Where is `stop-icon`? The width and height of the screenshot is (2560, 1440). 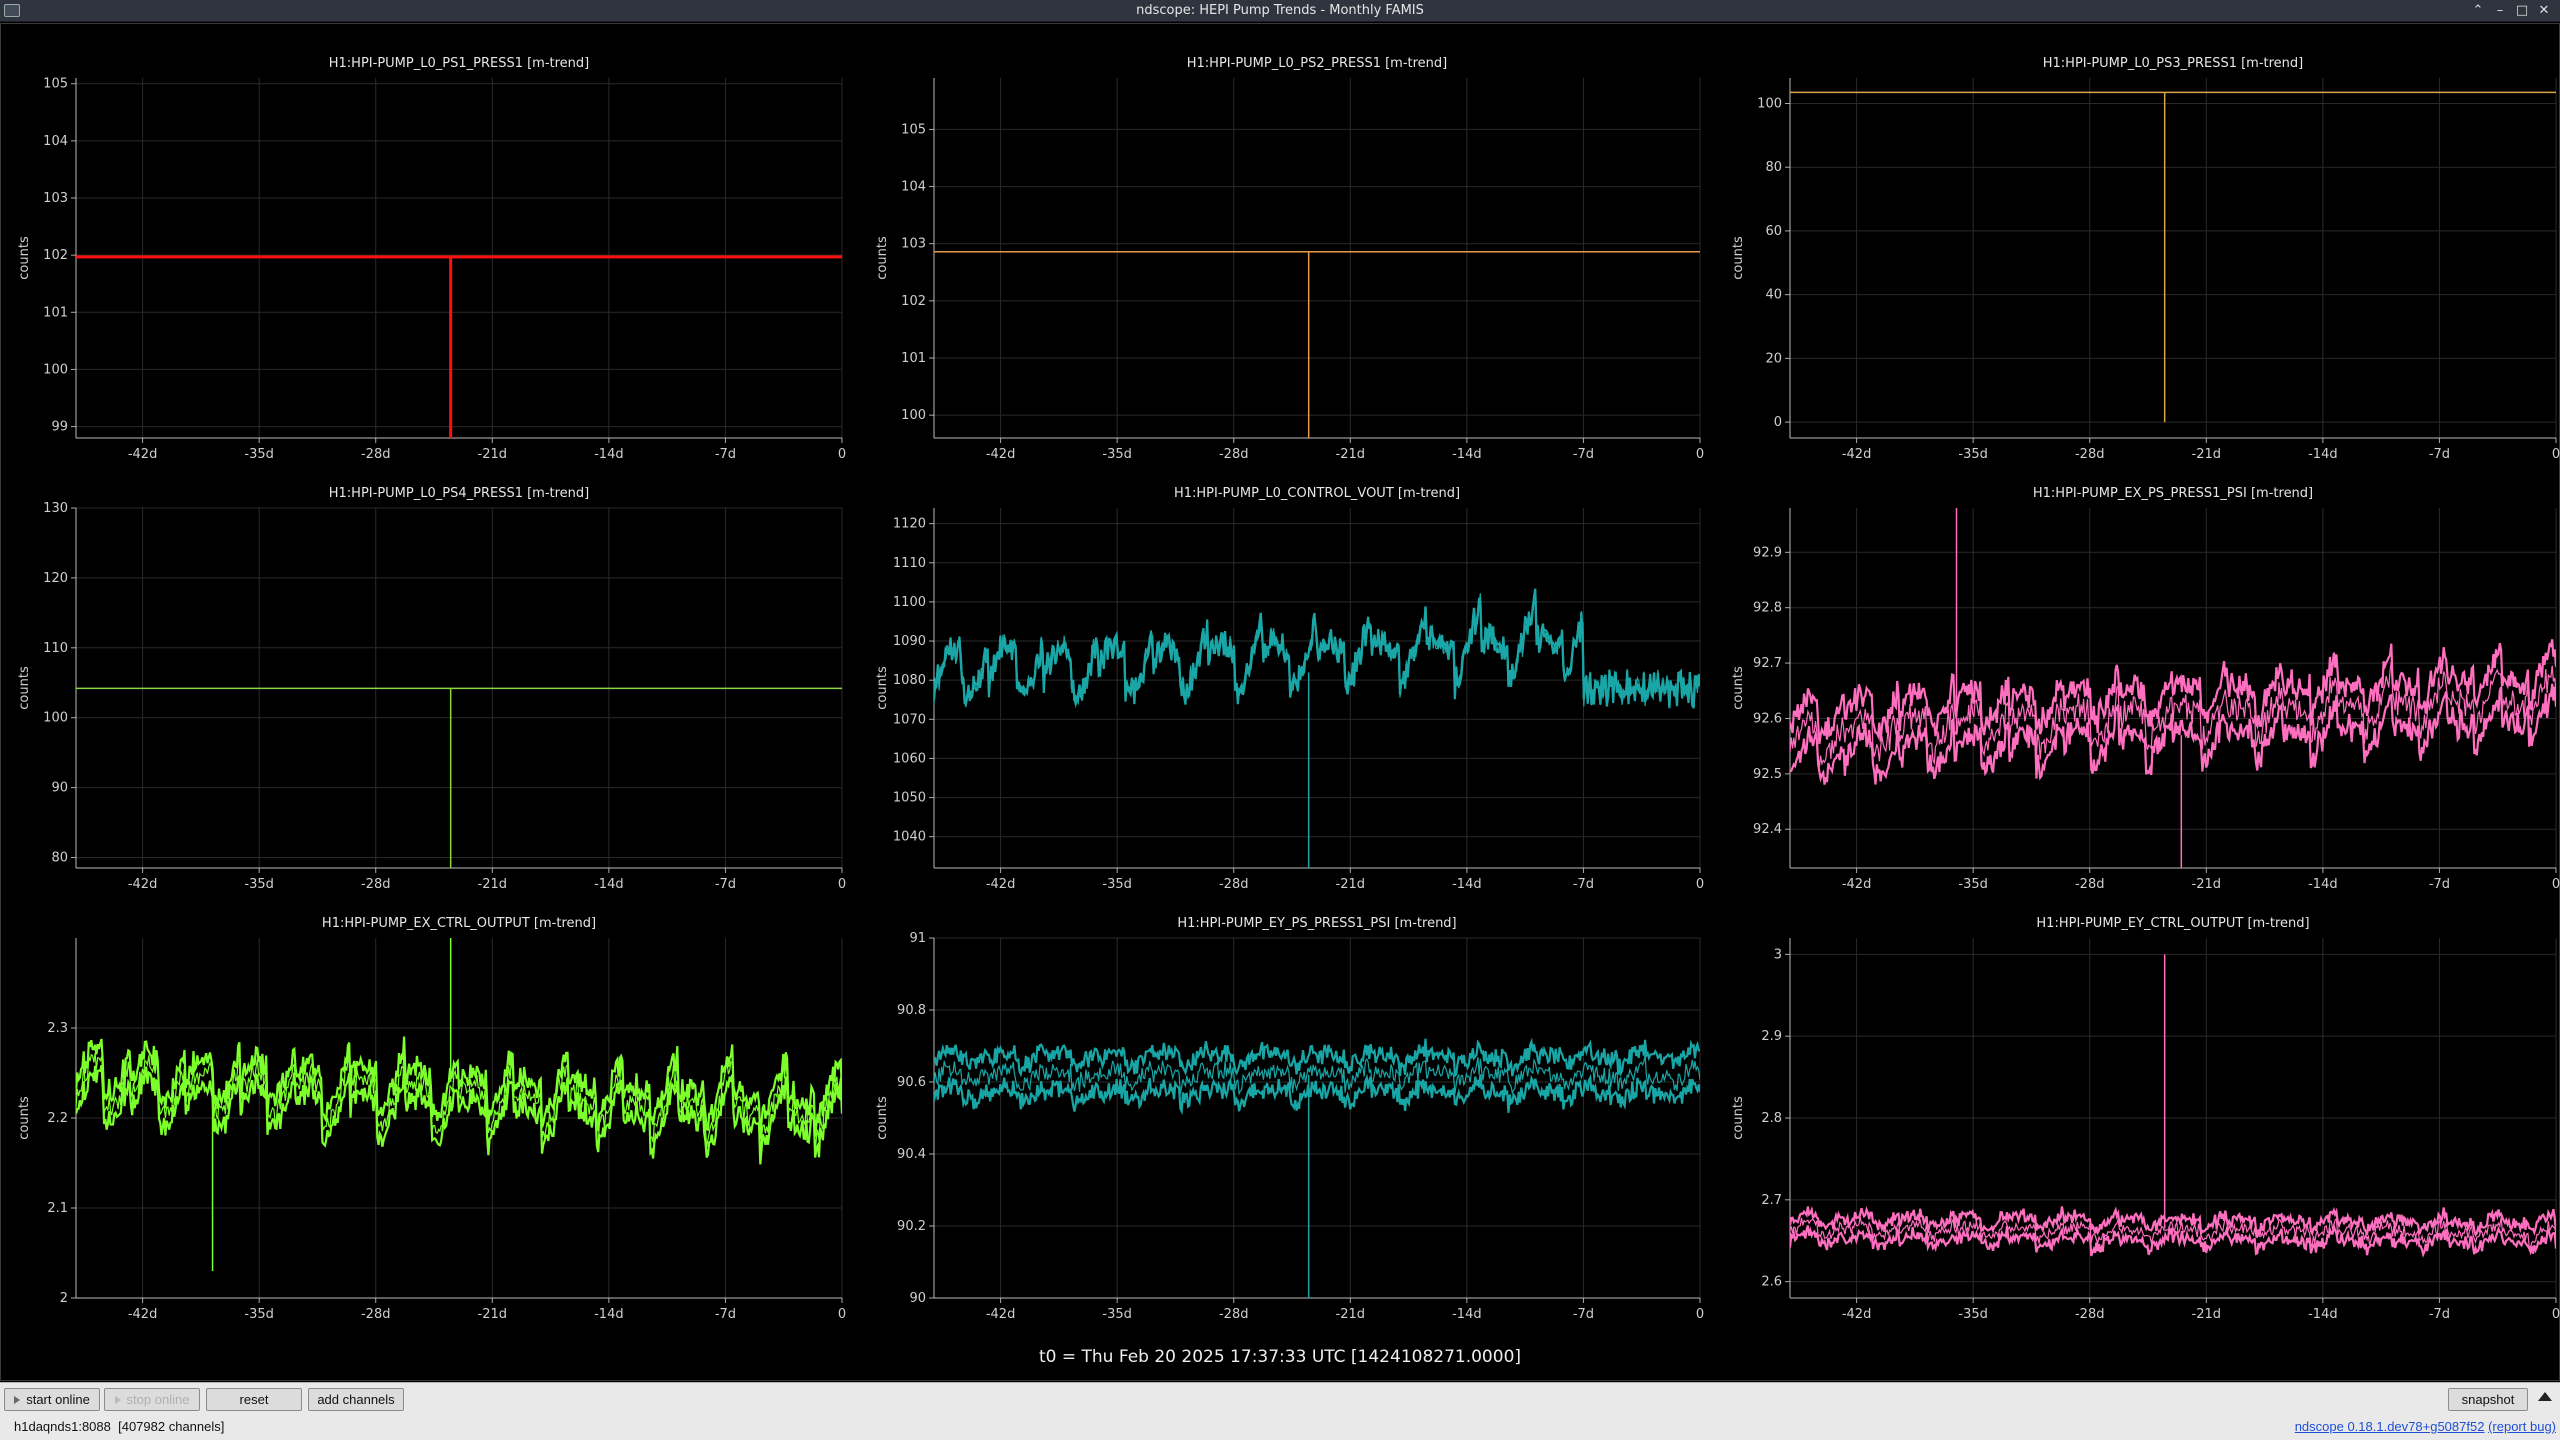
stop-icon is located at coordinates (117, 1400).